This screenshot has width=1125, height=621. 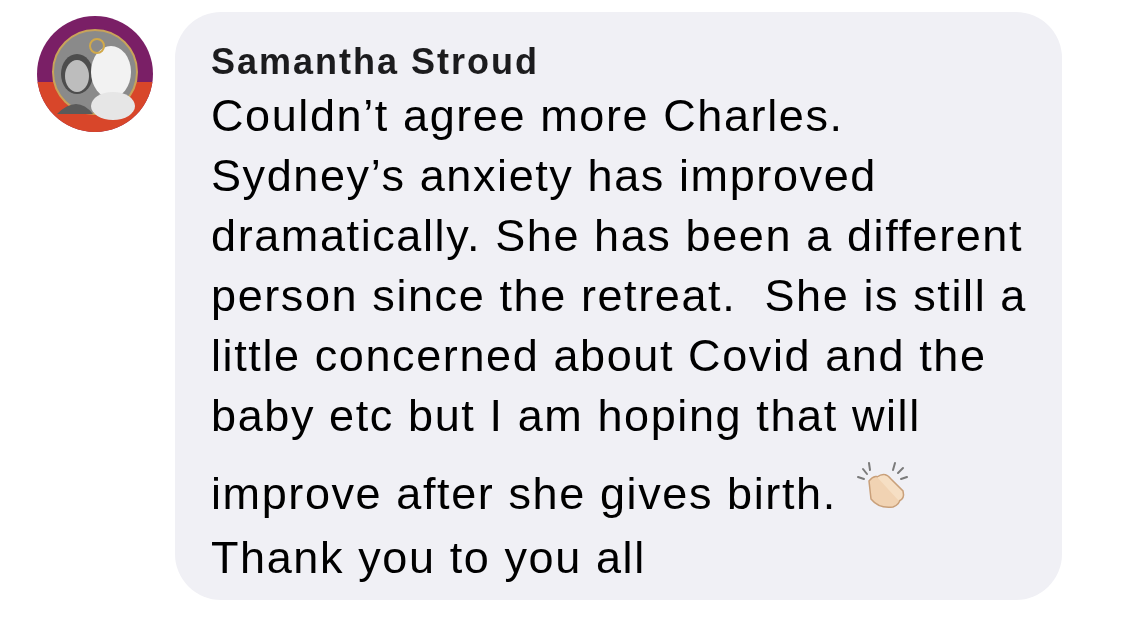 What do you see at coordinates (524, 494) in the screenshot?
I see `comment-text-line: improve after she gives birth.` at bounding box center [524, 494].